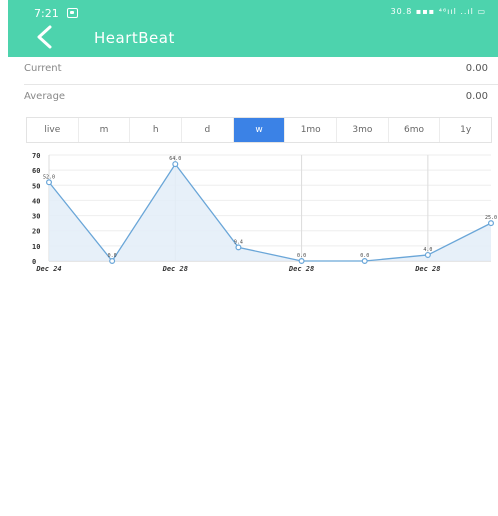 The width and height of the screenshot is (498, 516). I want to click on range-tab-h: h, so click(156, 130).